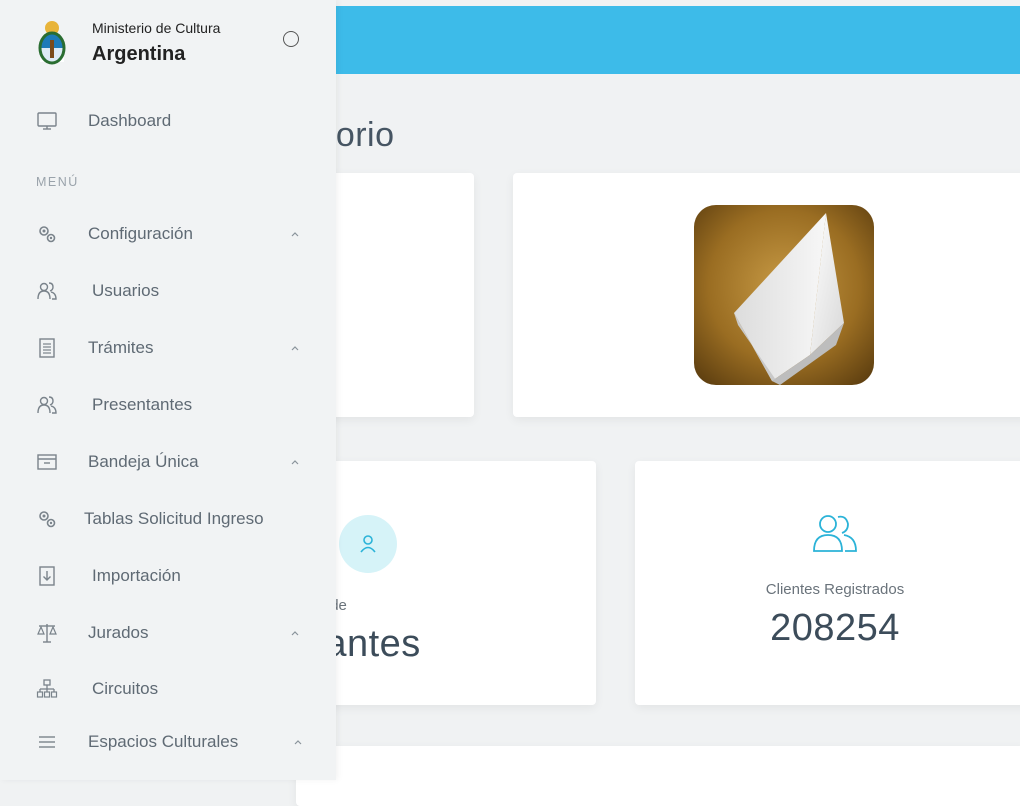  Describe the element at coordinates (57, 182) in the screenshot. I see `menu-heading: MENÚ` at that location.